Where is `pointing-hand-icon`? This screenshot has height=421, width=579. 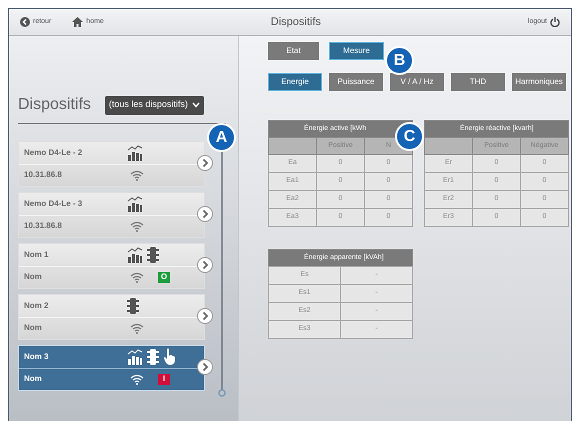
pointing-hand-icon is located at coordinates (169, 357).